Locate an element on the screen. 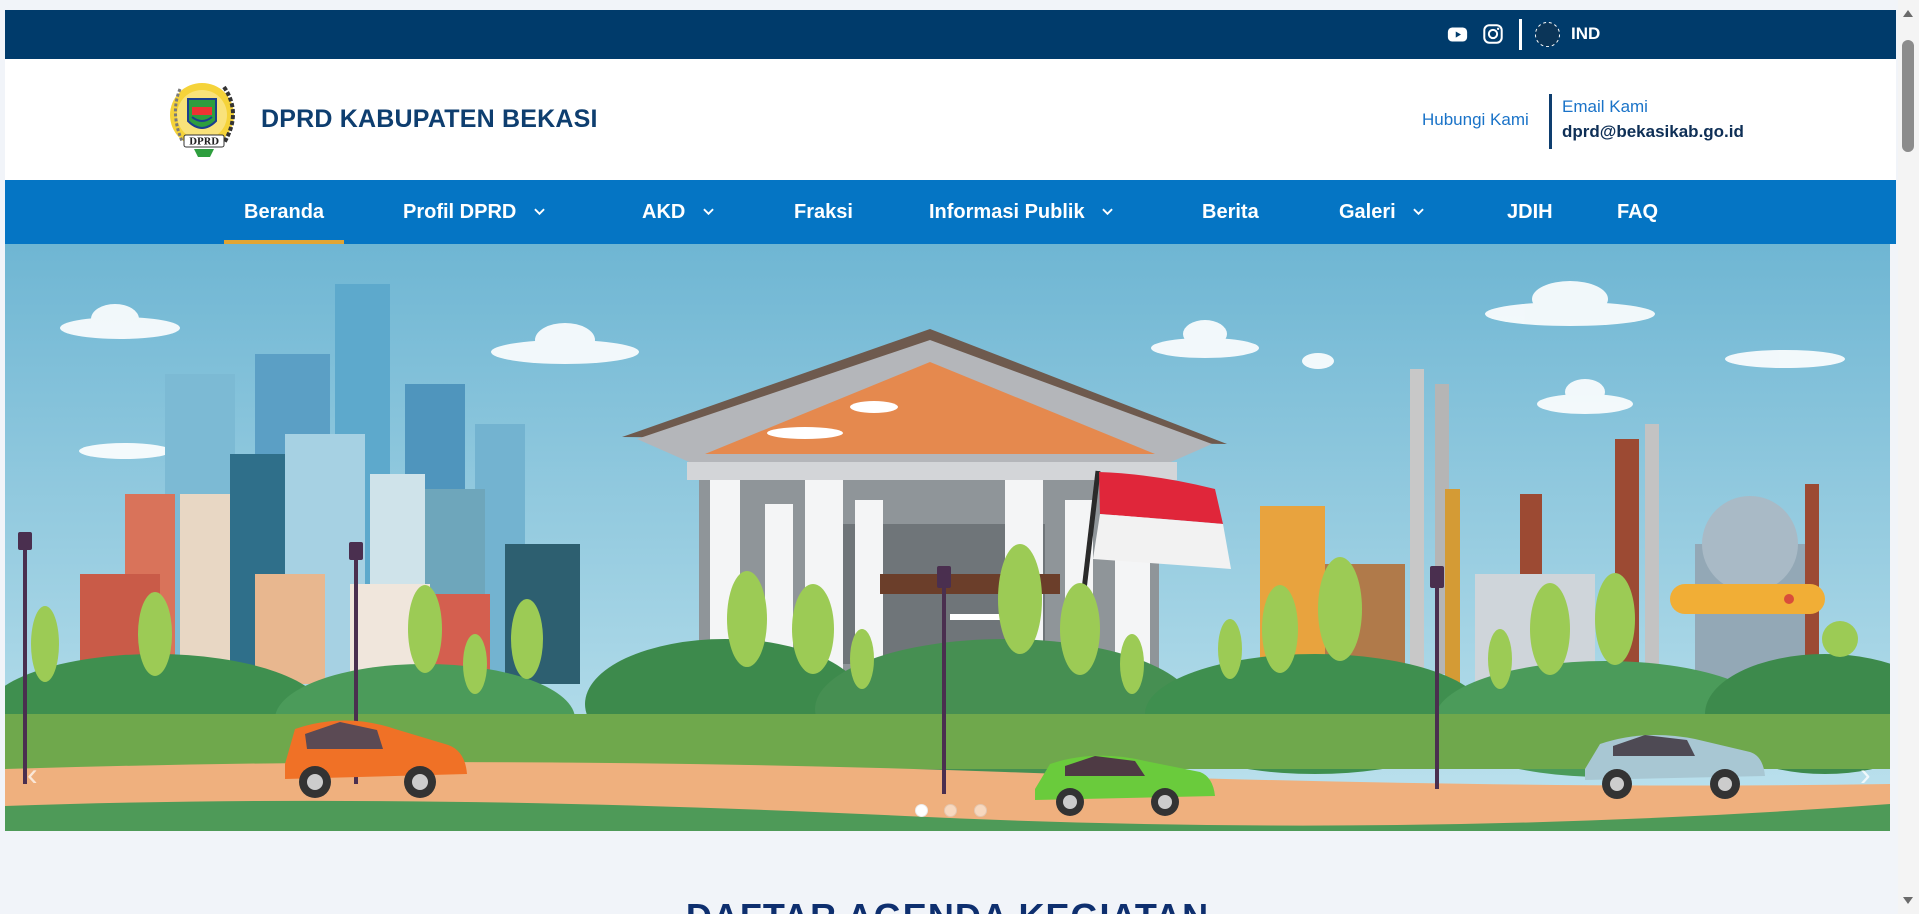 Image resolution: width=1919 pixels, height=914 pixels. nav-item-informasi-publik: Informasi Publik is located at coordinates (1021, 212).